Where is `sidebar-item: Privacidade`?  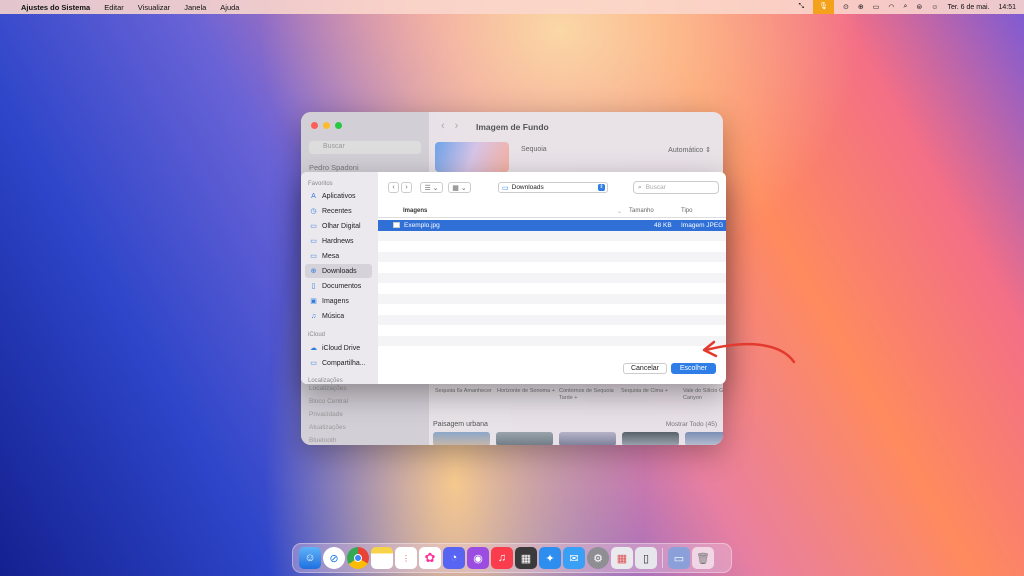 sidebar-item: Privacidade is located at coordinates (328, 414).